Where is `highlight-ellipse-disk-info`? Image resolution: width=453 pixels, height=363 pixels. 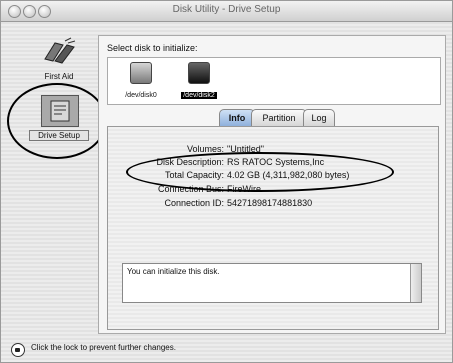 highlight-ellipse-disk-info is located at coordinates (260, 172).